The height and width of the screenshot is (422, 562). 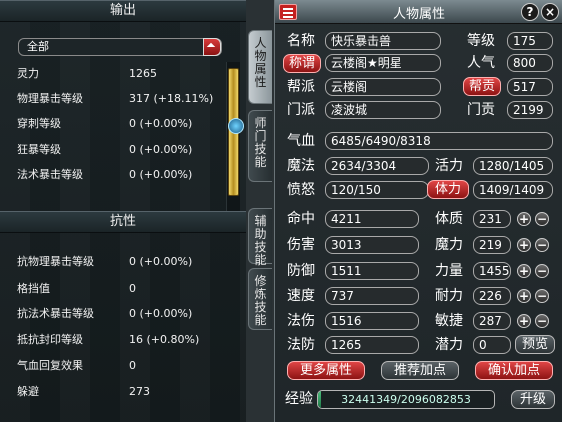 What do you see at coordinates (449, 219) in the screenshot?
I see `constitution-label: 体质` at bounding box center [449, 219].